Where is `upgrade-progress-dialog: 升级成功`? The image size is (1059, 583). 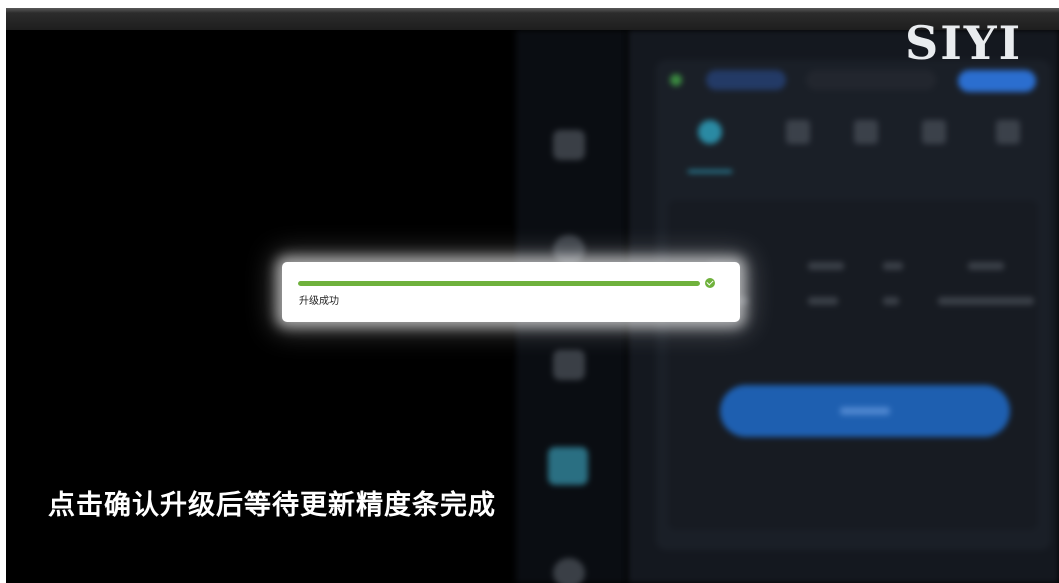
upgrade-progress-dialog: 升级成功 is located at coordinates (511, 292).